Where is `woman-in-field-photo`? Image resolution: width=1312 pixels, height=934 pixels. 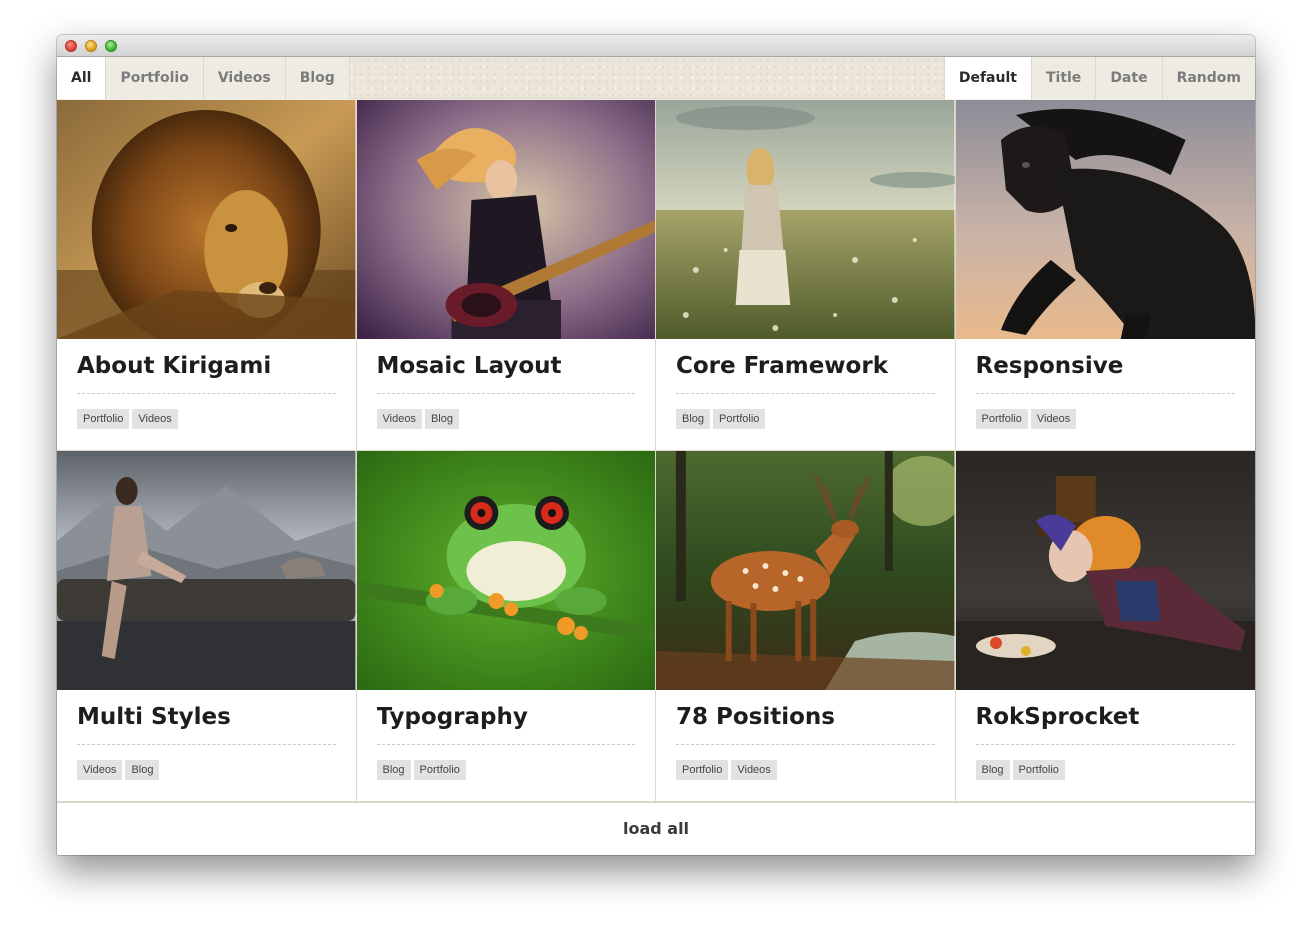
woman-in-field-photo is located at coordinates (805, 219).